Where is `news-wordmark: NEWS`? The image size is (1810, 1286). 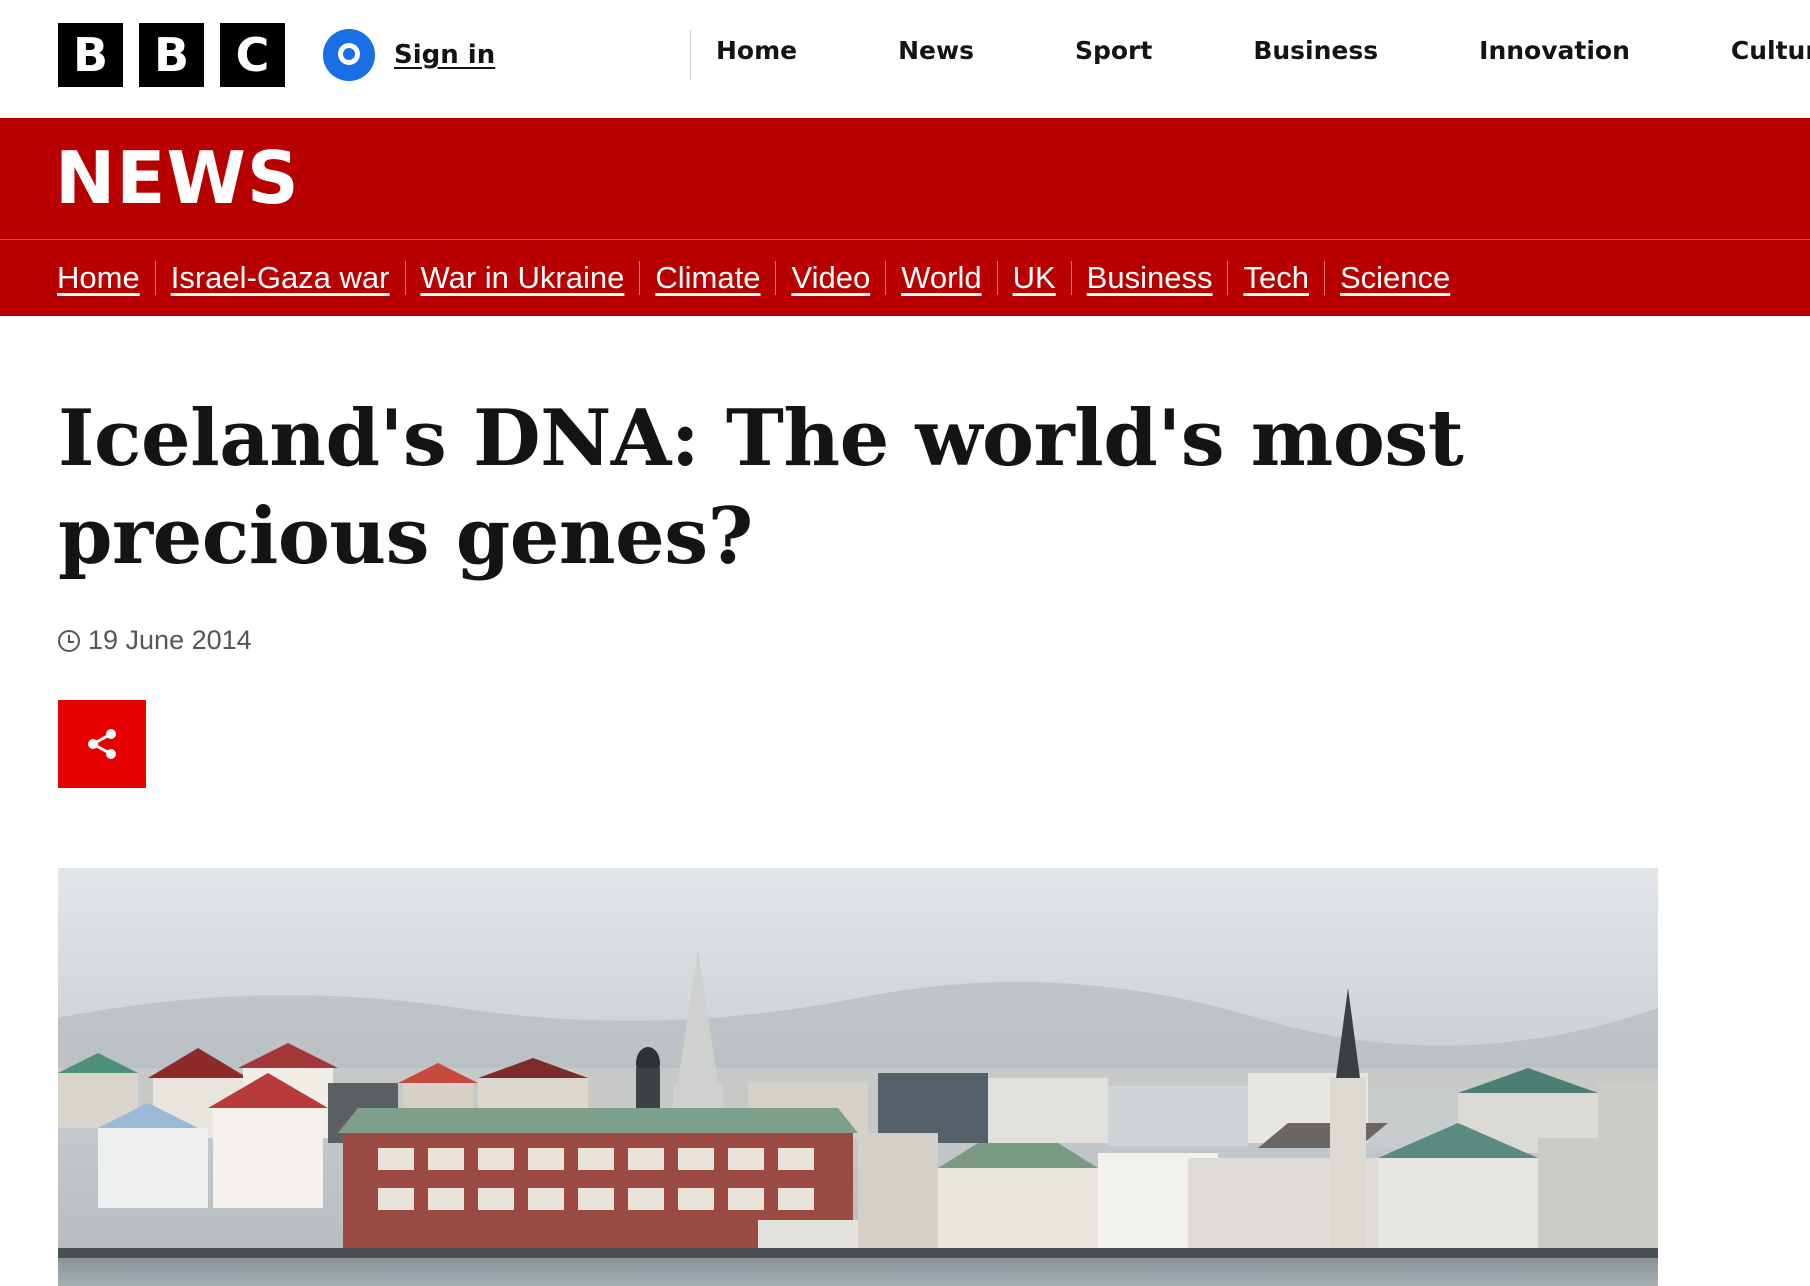
news-wordmark: NEWS is located at coordinates (177, 178).